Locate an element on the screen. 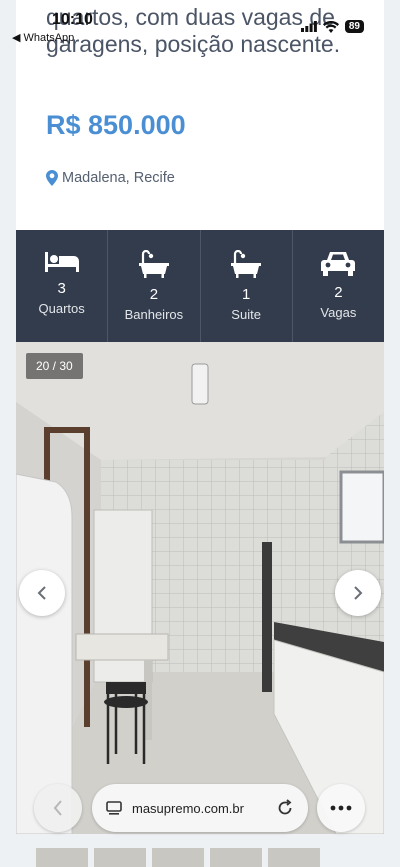 The image size is (400, 867). feature-count: 3 is located at coordinates (61, 288).